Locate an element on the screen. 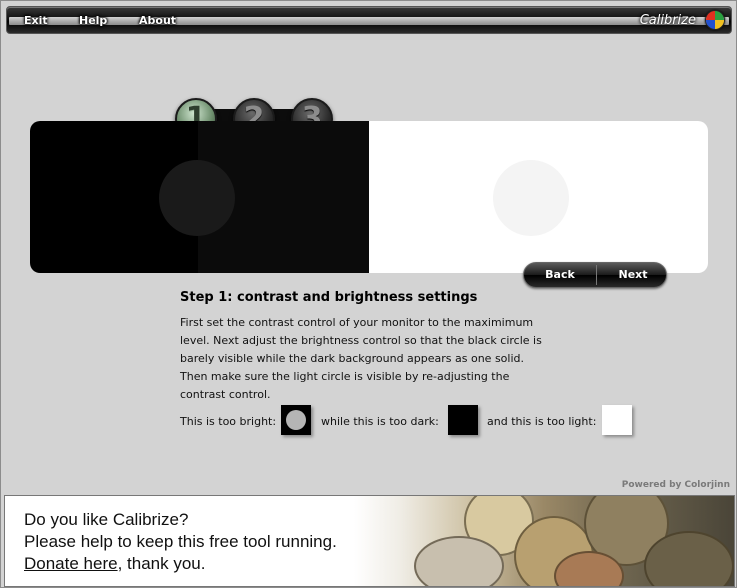  banner-line-1: Do you like Calibrize? is located at coordinates (106, 519).